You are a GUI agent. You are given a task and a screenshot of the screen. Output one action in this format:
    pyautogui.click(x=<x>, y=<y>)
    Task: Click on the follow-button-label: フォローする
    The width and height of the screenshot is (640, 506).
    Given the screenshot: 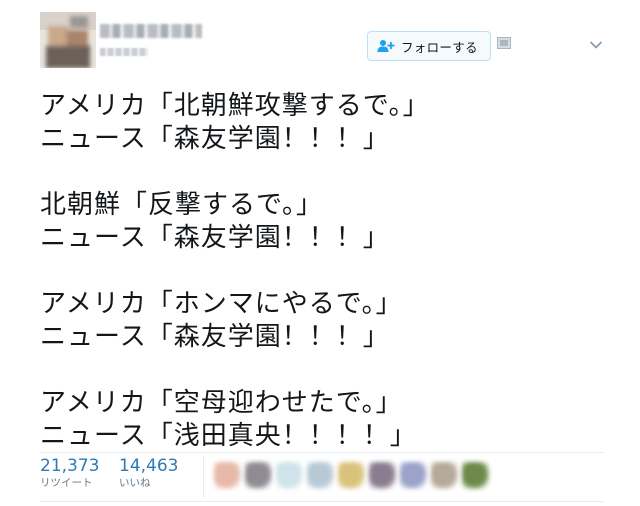 What is the action you would take?
    pyautogui.click(x=439, y=47)
    